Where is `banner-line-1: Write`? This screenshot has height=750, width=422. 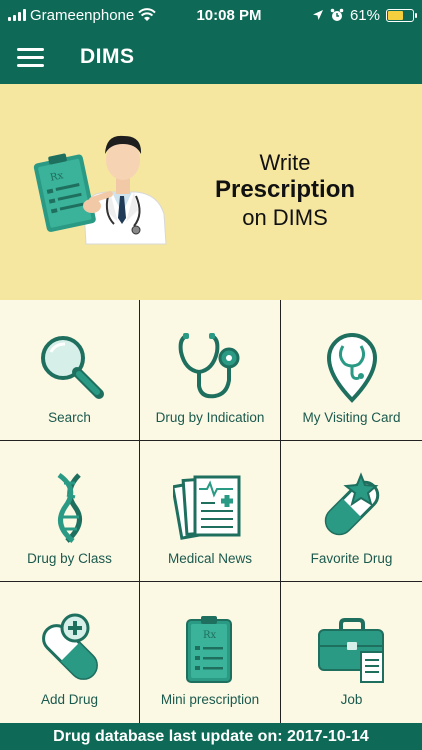
banner-line-1: Write is located at coordinates (285, 162).